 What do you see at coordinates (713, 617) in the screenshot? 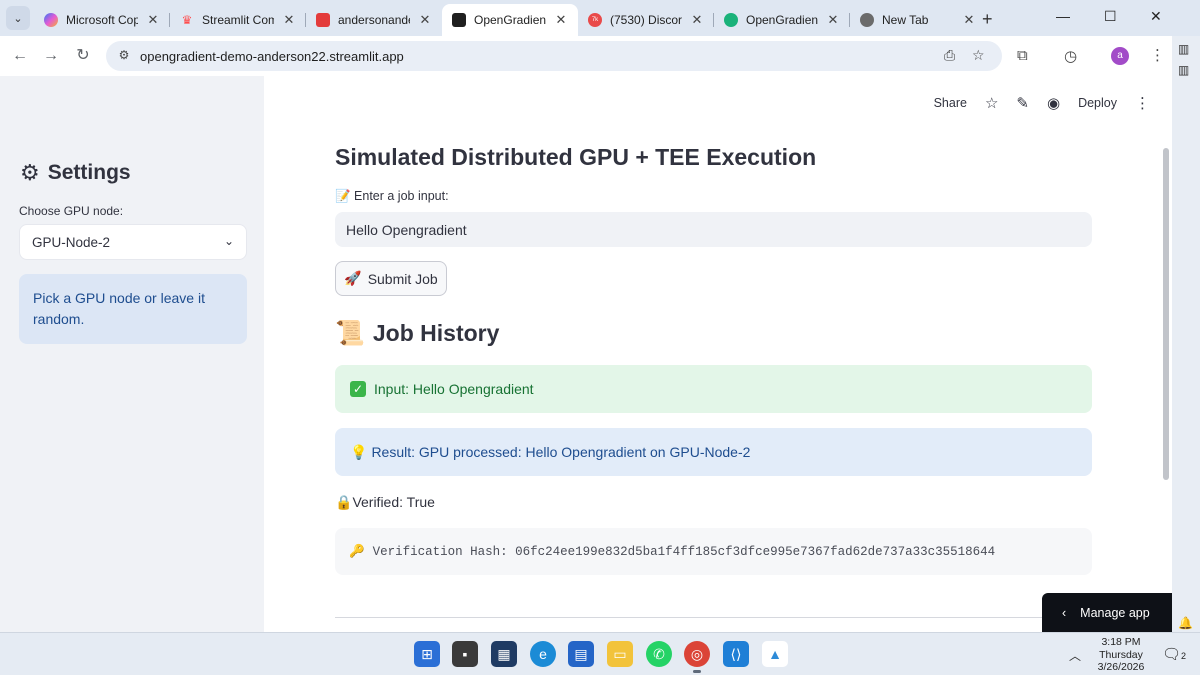
I see `divider` at bounding box center [713, 617].